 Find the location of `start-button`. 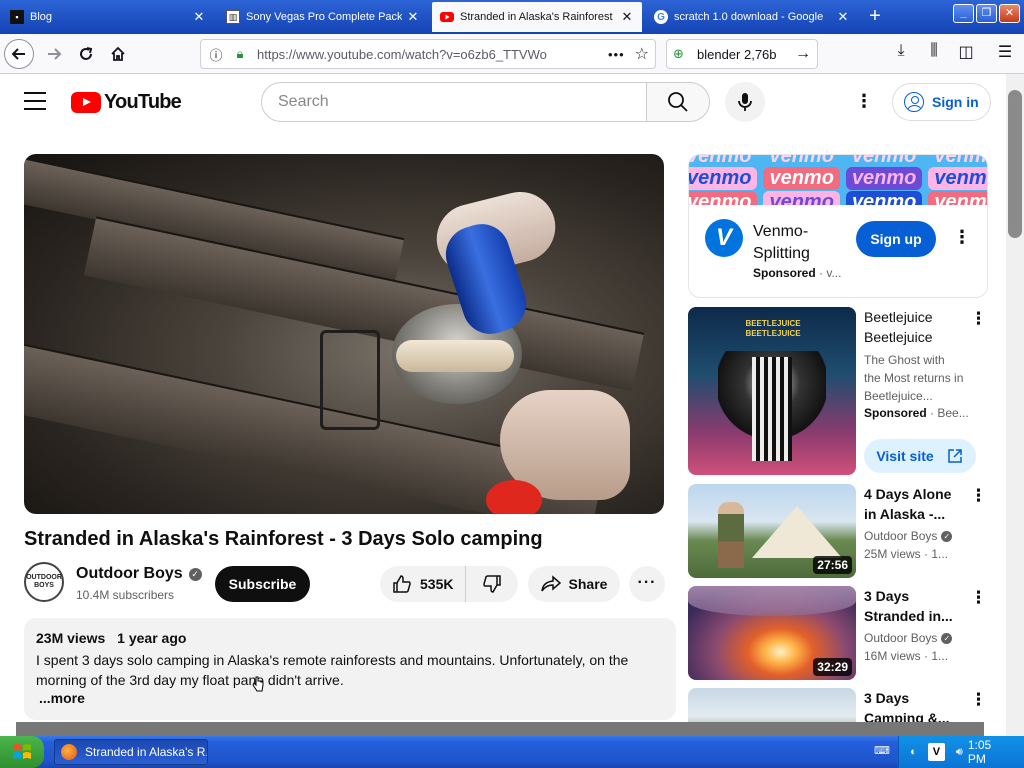

start-button is located at coordinates (22, 752).